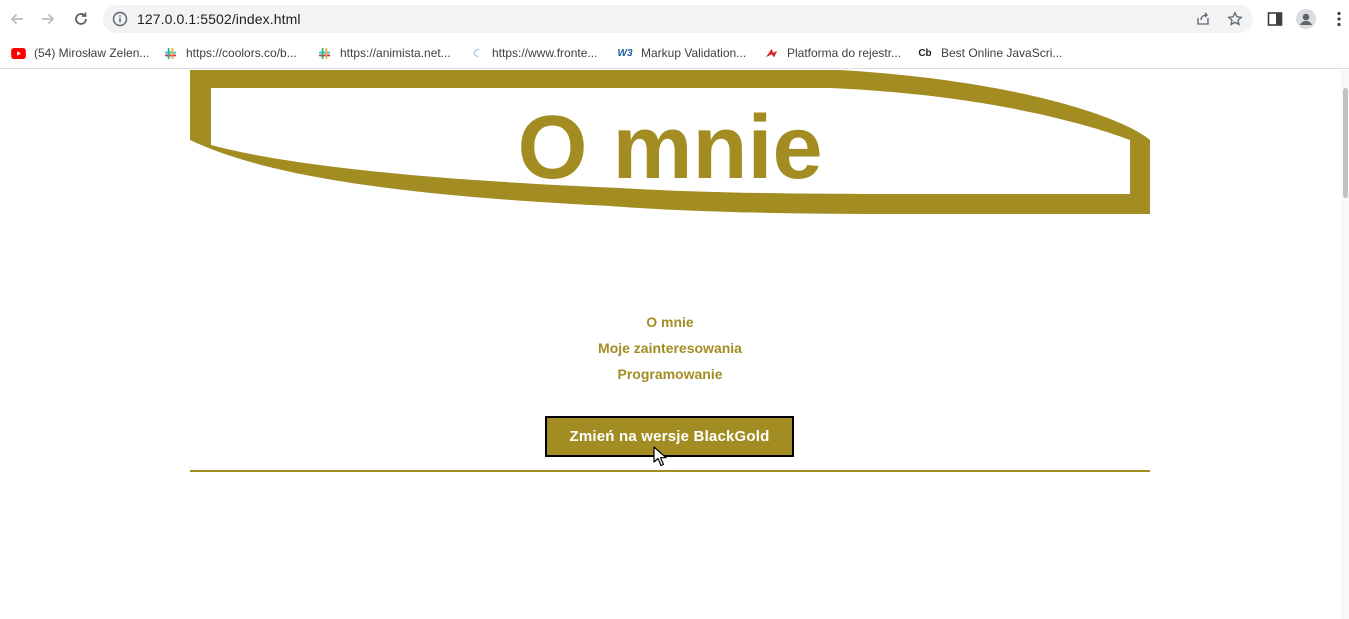  I want to click on w3c-icon: W3, so click(625, 53).